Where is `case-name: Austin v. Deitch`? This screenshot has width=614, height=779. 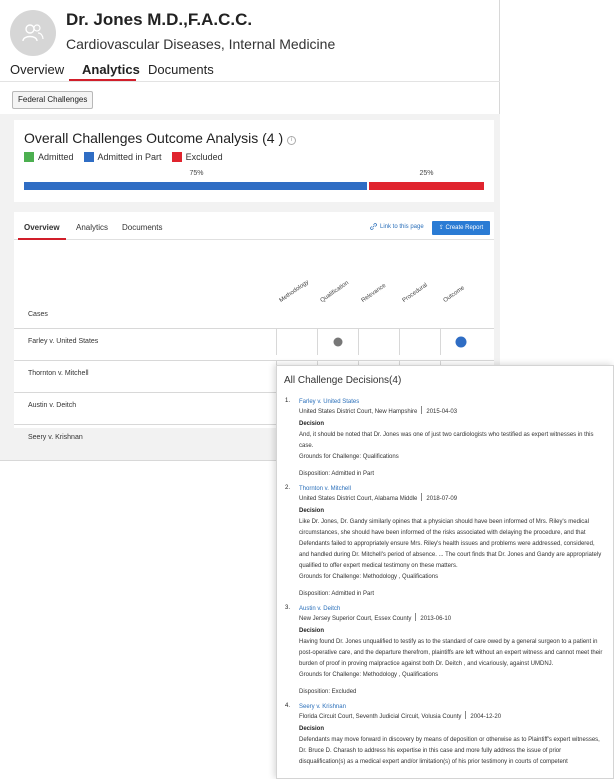
case-name: Austin v. Deitch is located at coordinates (52, 405).